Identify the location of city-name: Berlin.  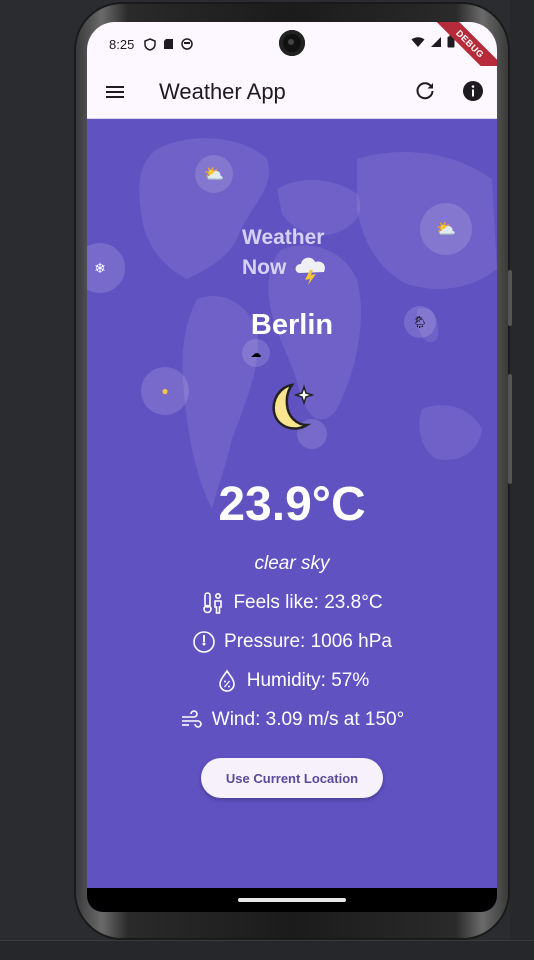
(292, 325).